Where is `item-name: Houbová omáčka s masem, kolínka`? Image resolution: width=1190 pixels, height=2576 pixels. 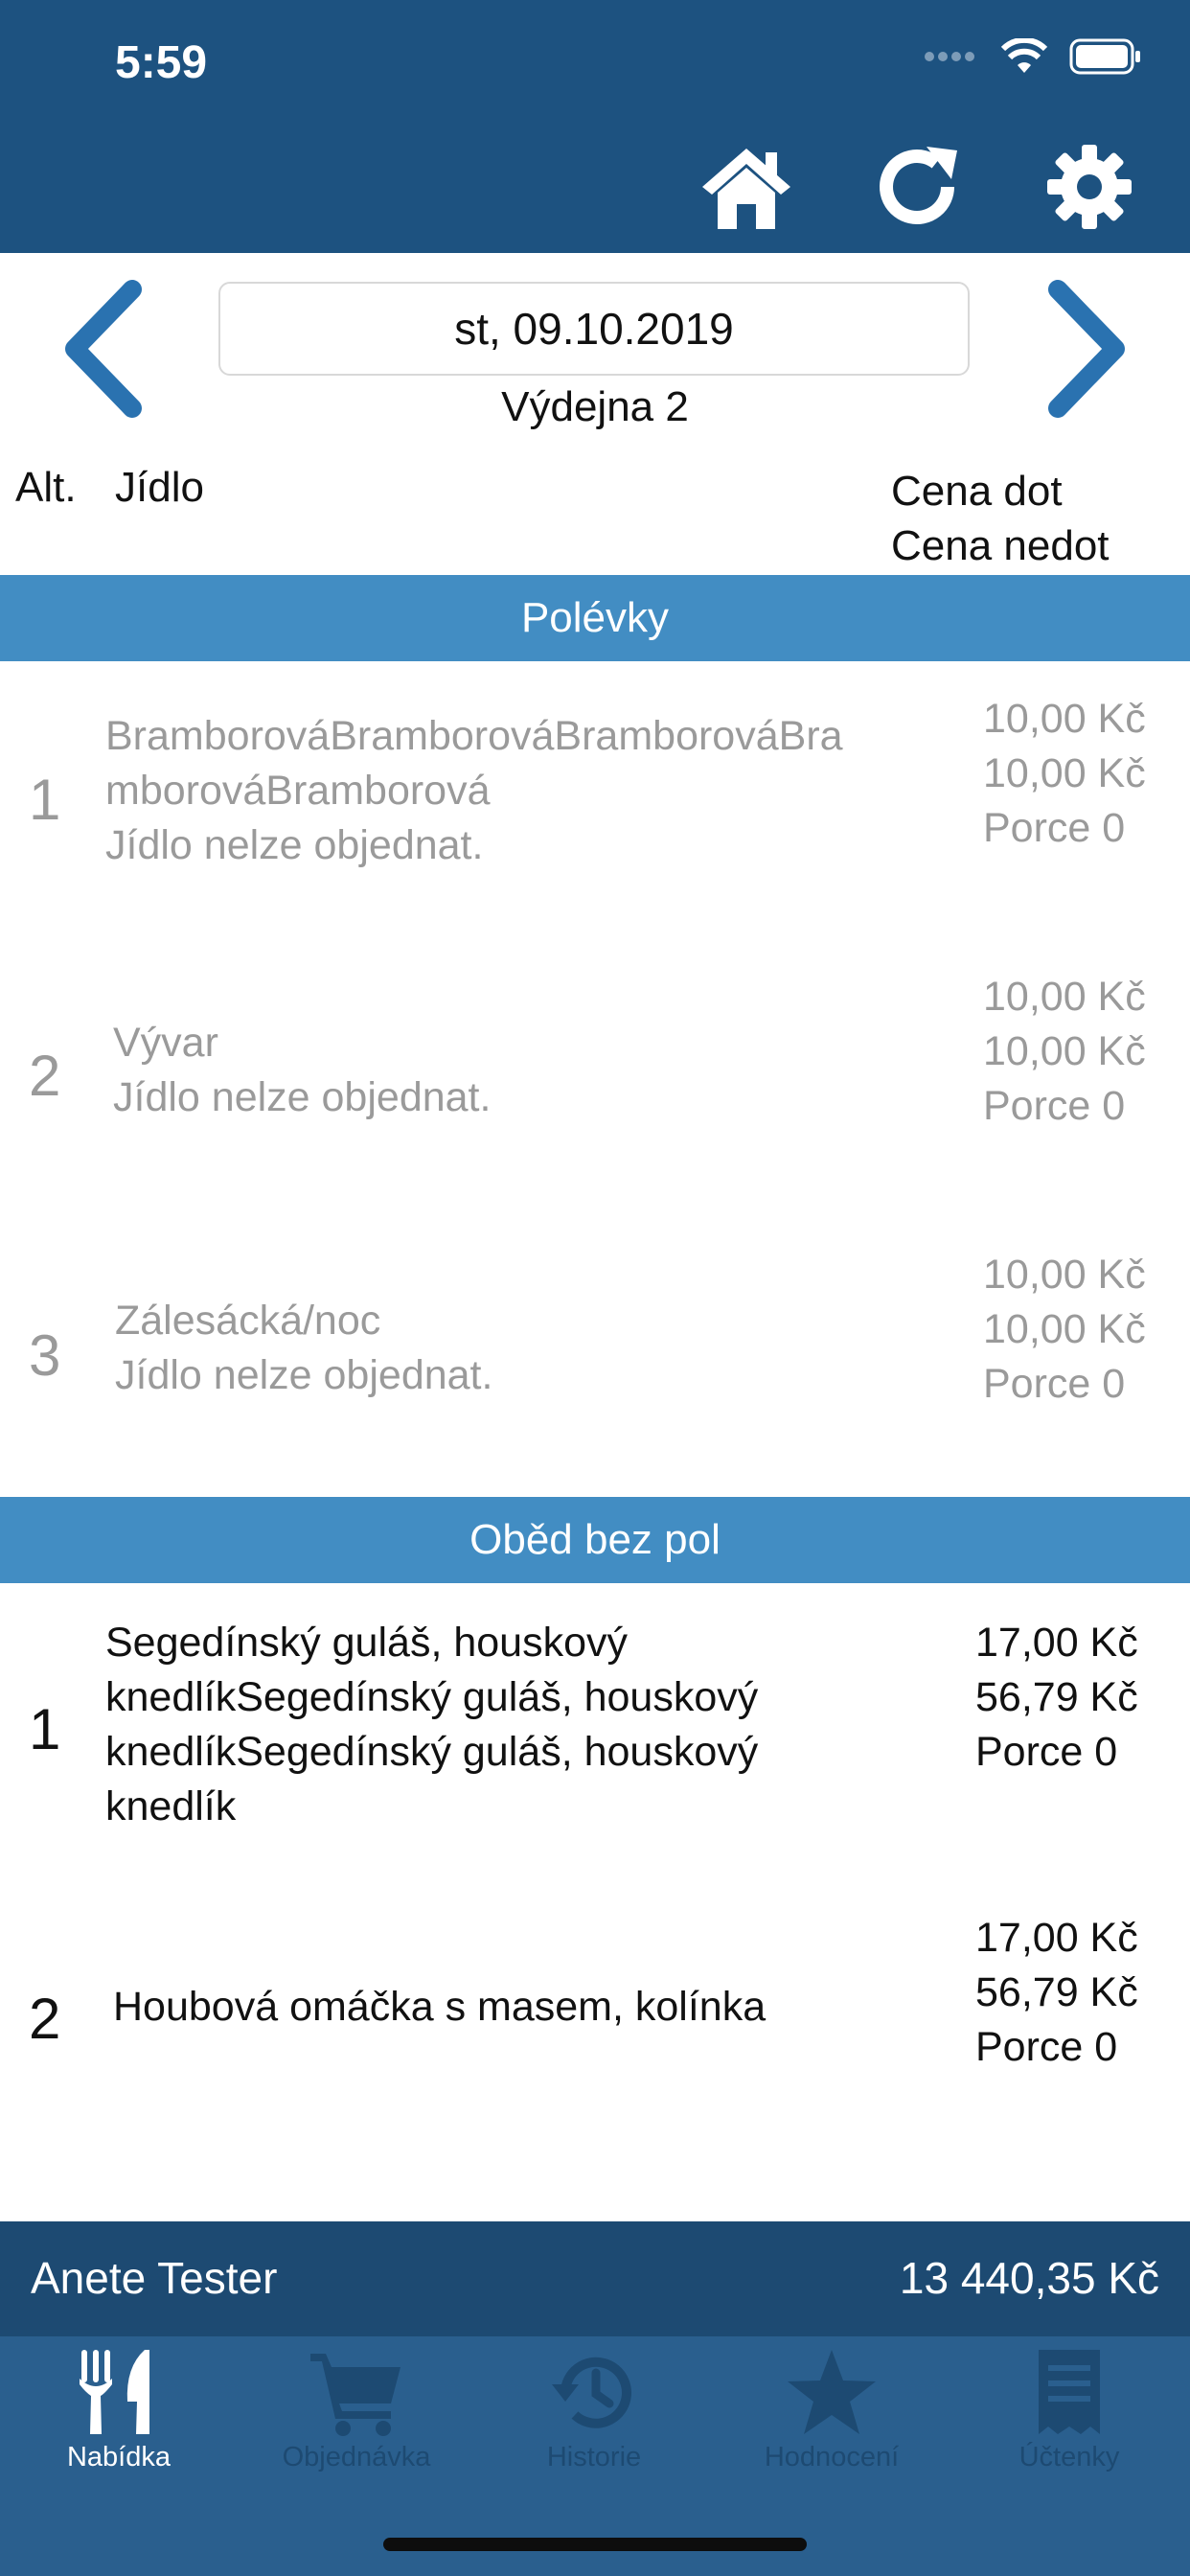 item-name: Houbová omáčka s masem, kolínka is located at coordinates (440, 2007).